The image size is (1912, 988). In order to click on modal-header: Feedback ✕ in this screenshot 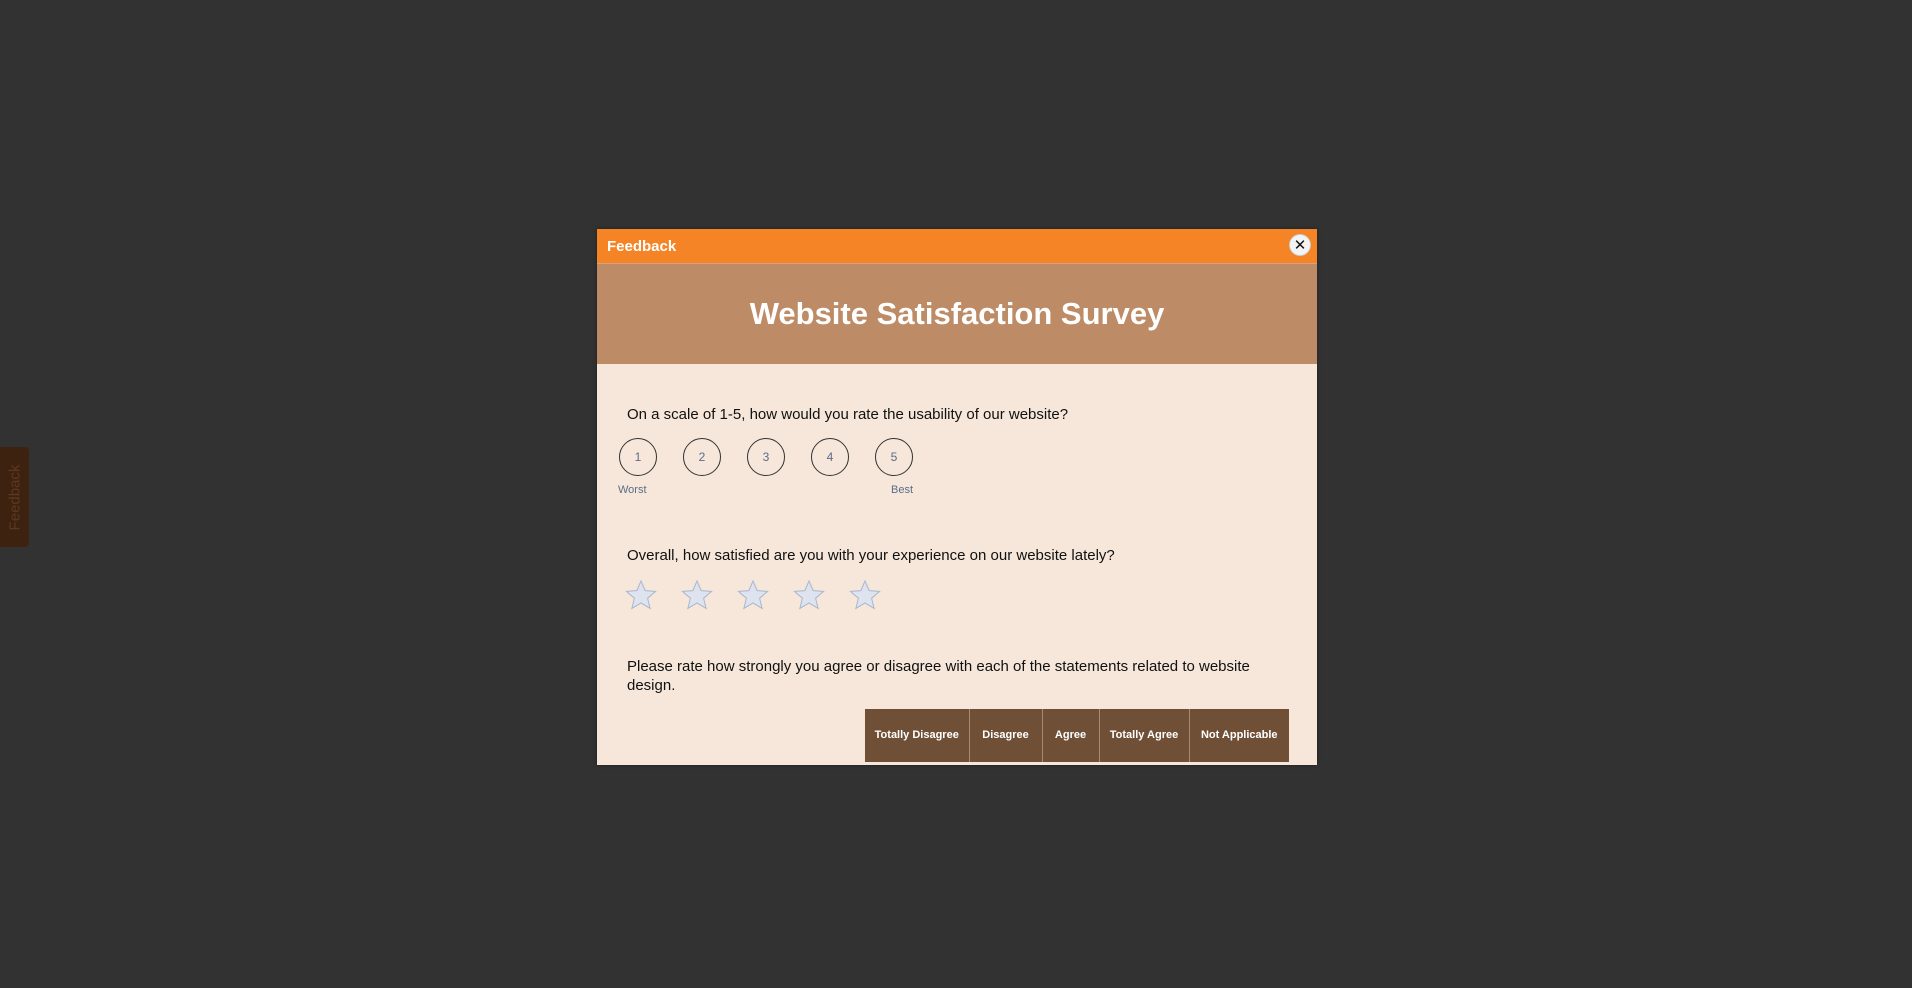, I will do `click(957, 246)`.